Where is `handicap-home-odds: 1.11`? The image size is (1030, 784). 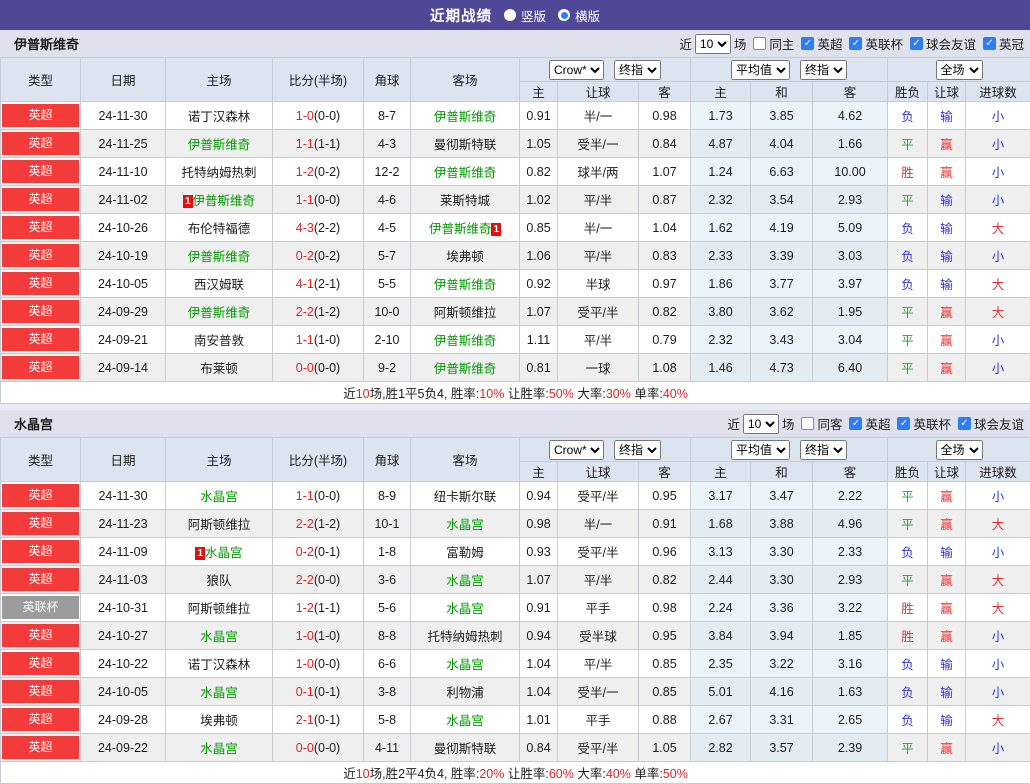
handicap-home-odds: 1.11 is located at coordinates (539, 340).